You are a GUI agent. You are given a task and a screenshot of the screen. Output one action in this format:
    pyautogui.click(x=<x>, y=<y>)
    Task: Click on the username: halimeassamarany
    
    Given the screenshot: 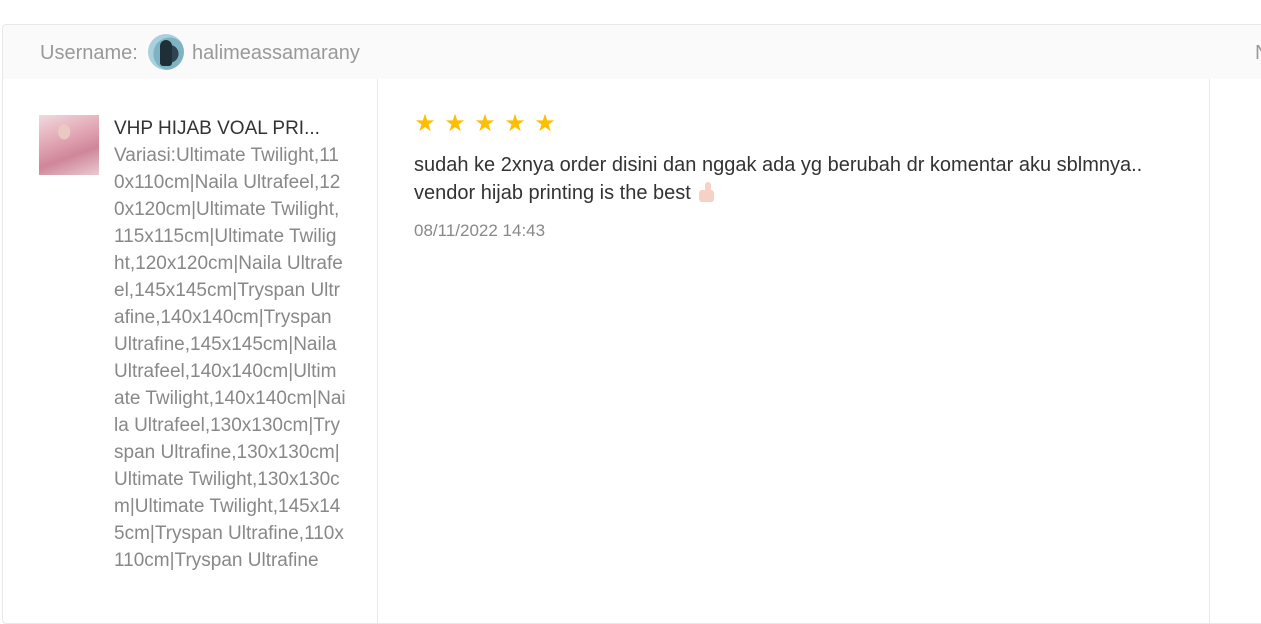 What is the action you would take?
    pyautogui.click(x=276, y=53)
    